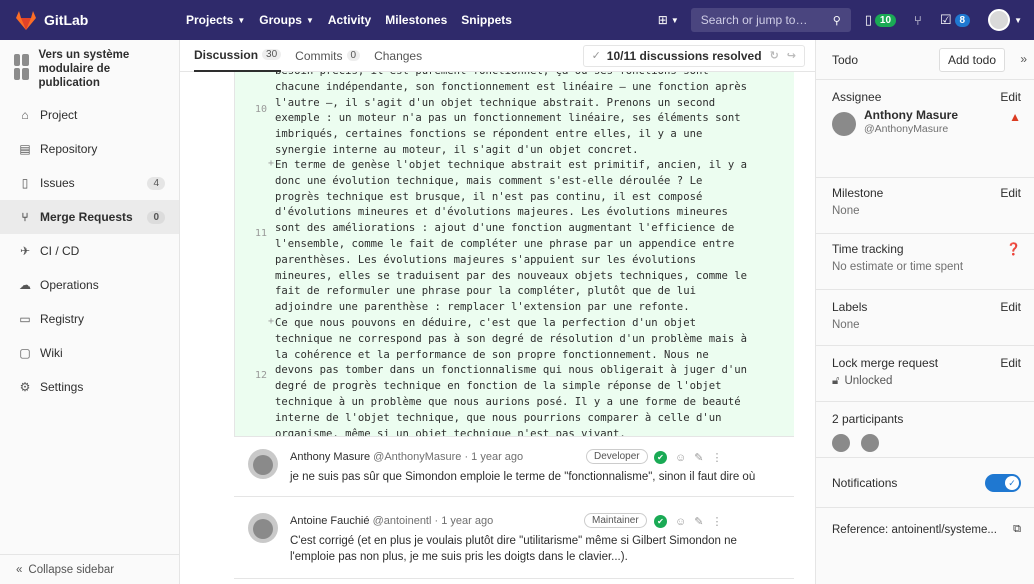  I want to click on commits-count: 0, so click(353, 55).